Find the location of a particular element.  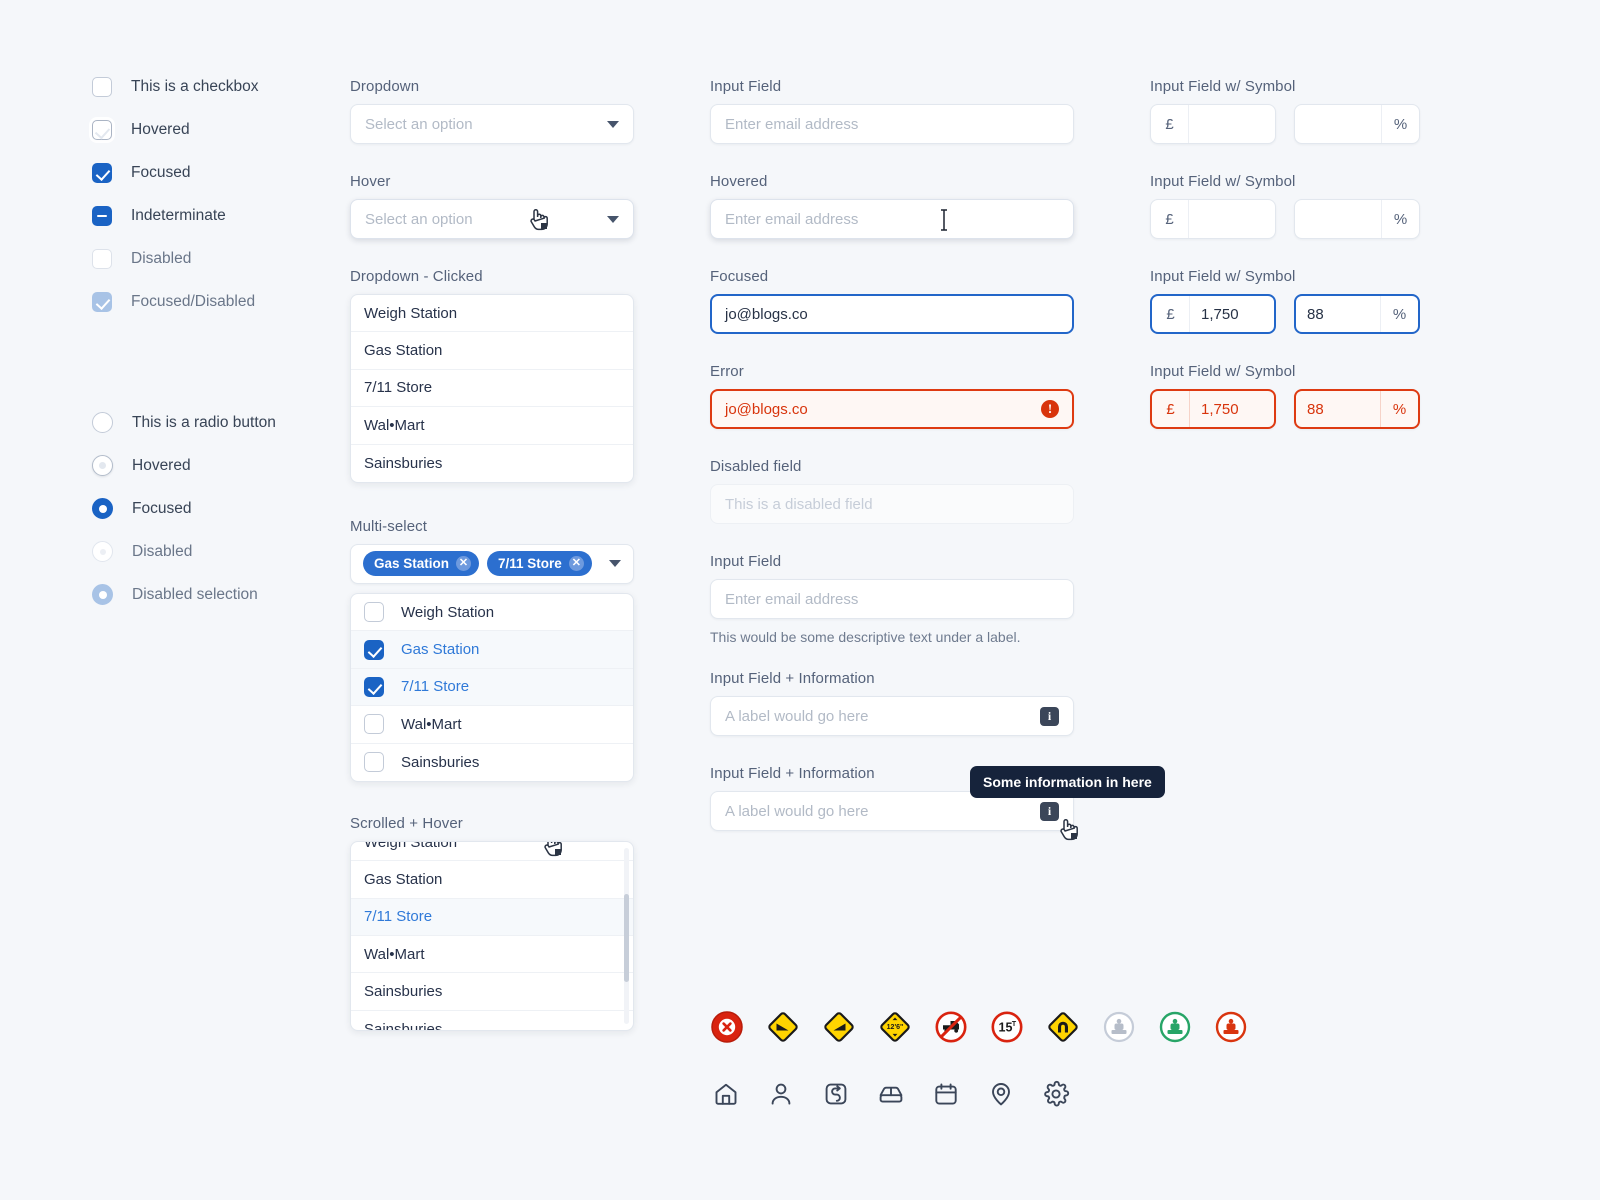

radio-icon-selected is located at coordinates (102, 508).